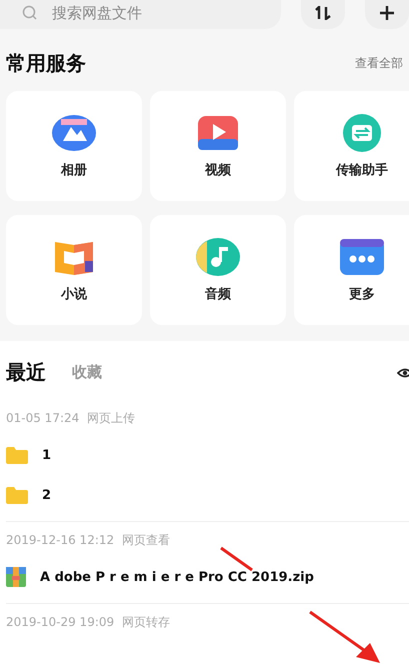 The width and height of the screenshot is (409, 664). Describe the element at coordinates (74, 270) in the screenshot. I see `service-card: 小说` at that location.